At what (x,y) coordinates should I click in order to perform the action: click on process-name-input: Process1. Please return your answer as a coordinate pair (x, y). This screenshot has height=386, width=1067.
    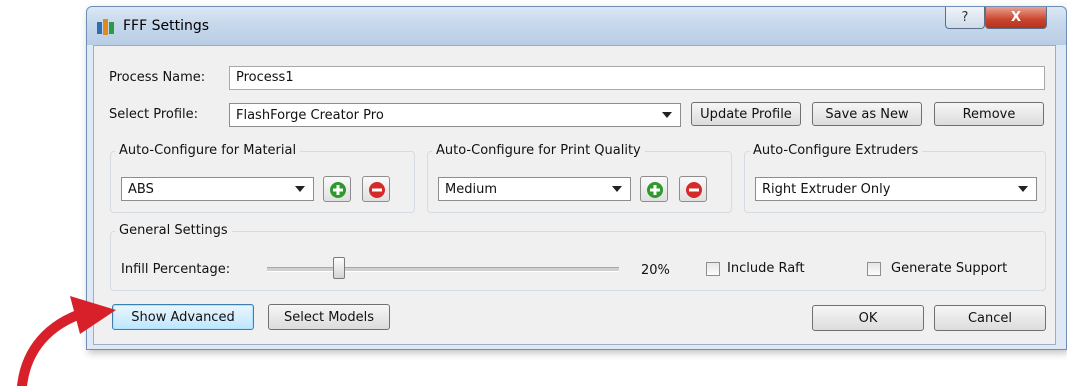
    Looking at the image, I should click on (637, 78).